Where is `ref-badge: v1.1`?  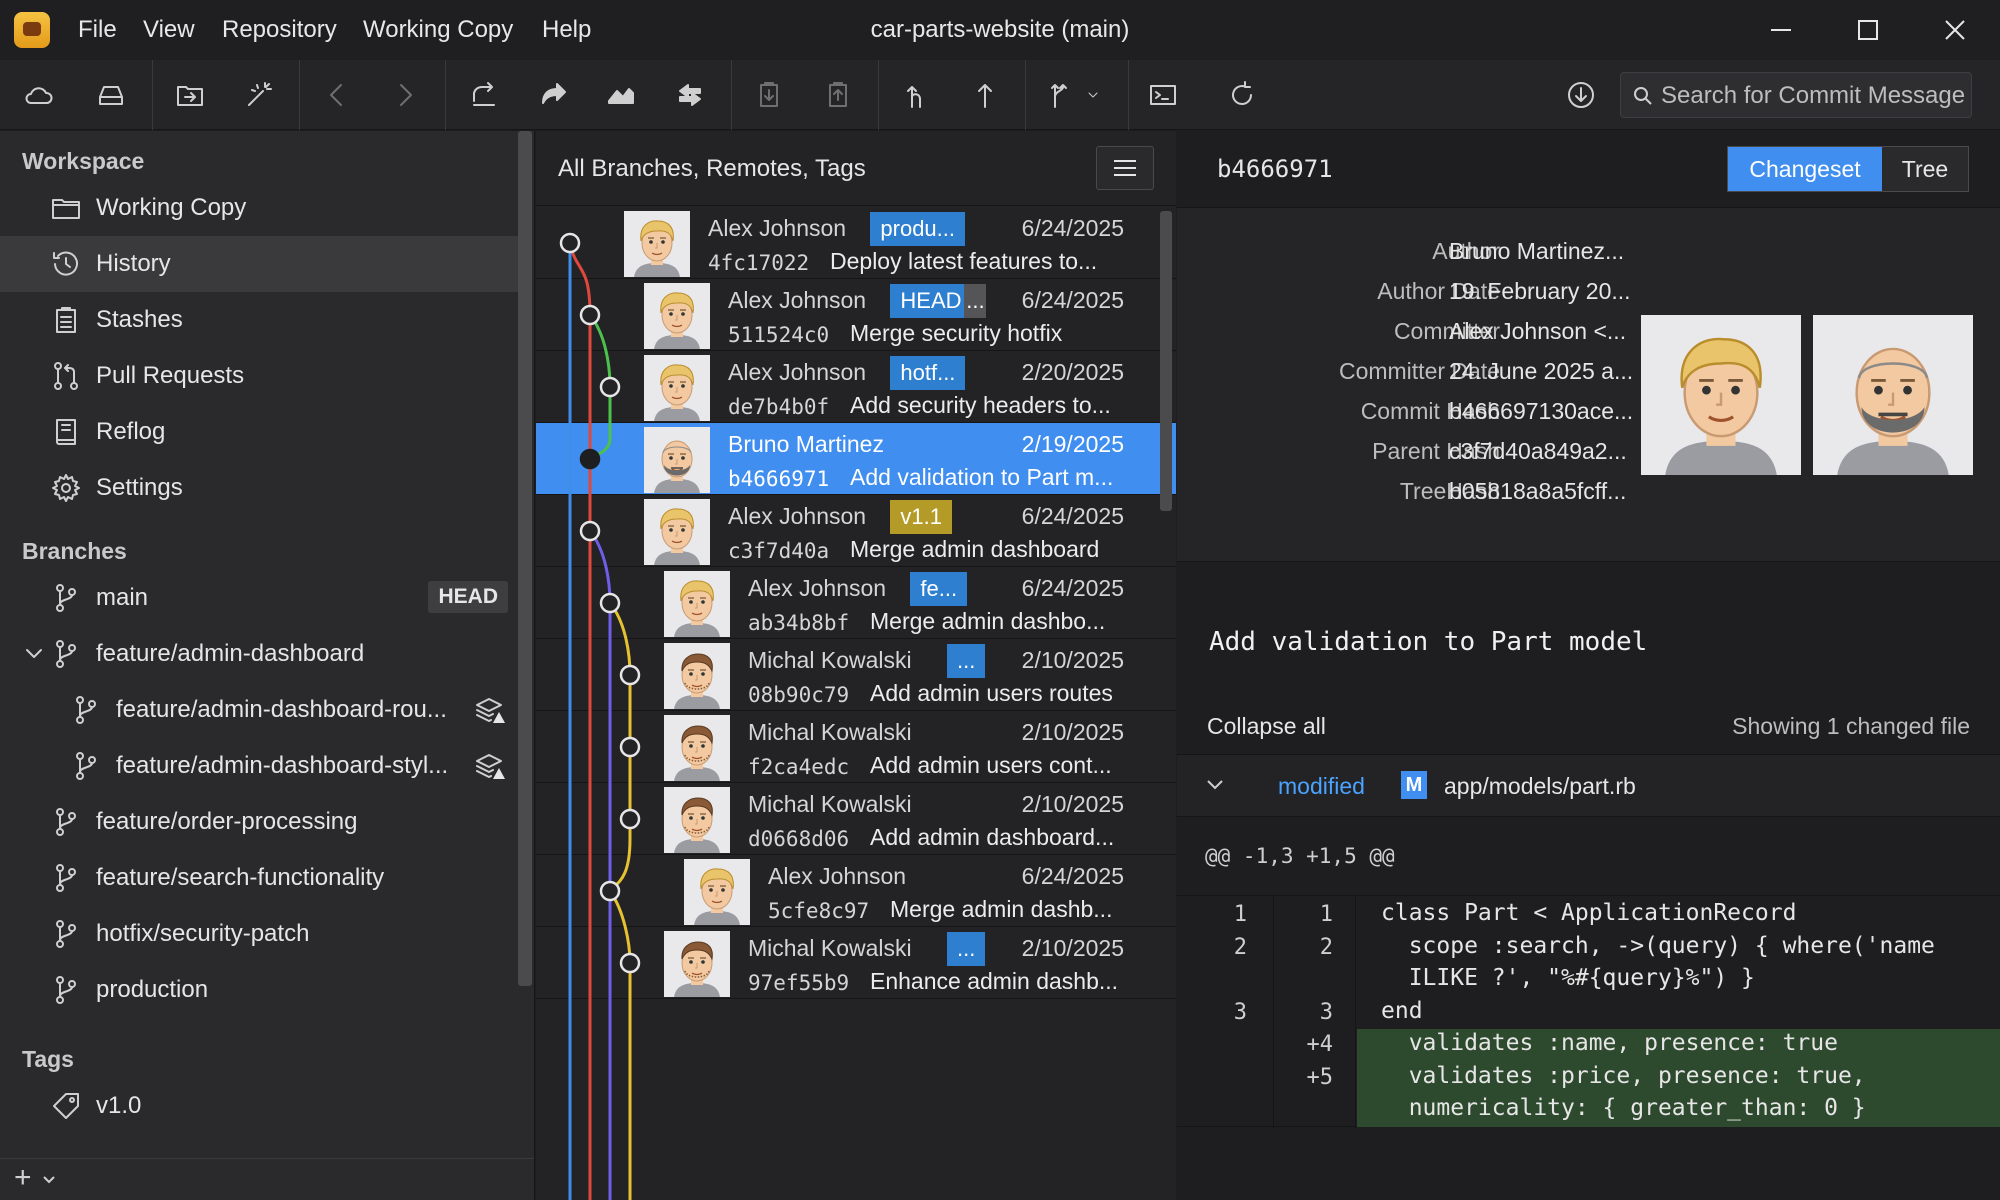
ref-badge: v1.1 is located at coordinates (921, 517).